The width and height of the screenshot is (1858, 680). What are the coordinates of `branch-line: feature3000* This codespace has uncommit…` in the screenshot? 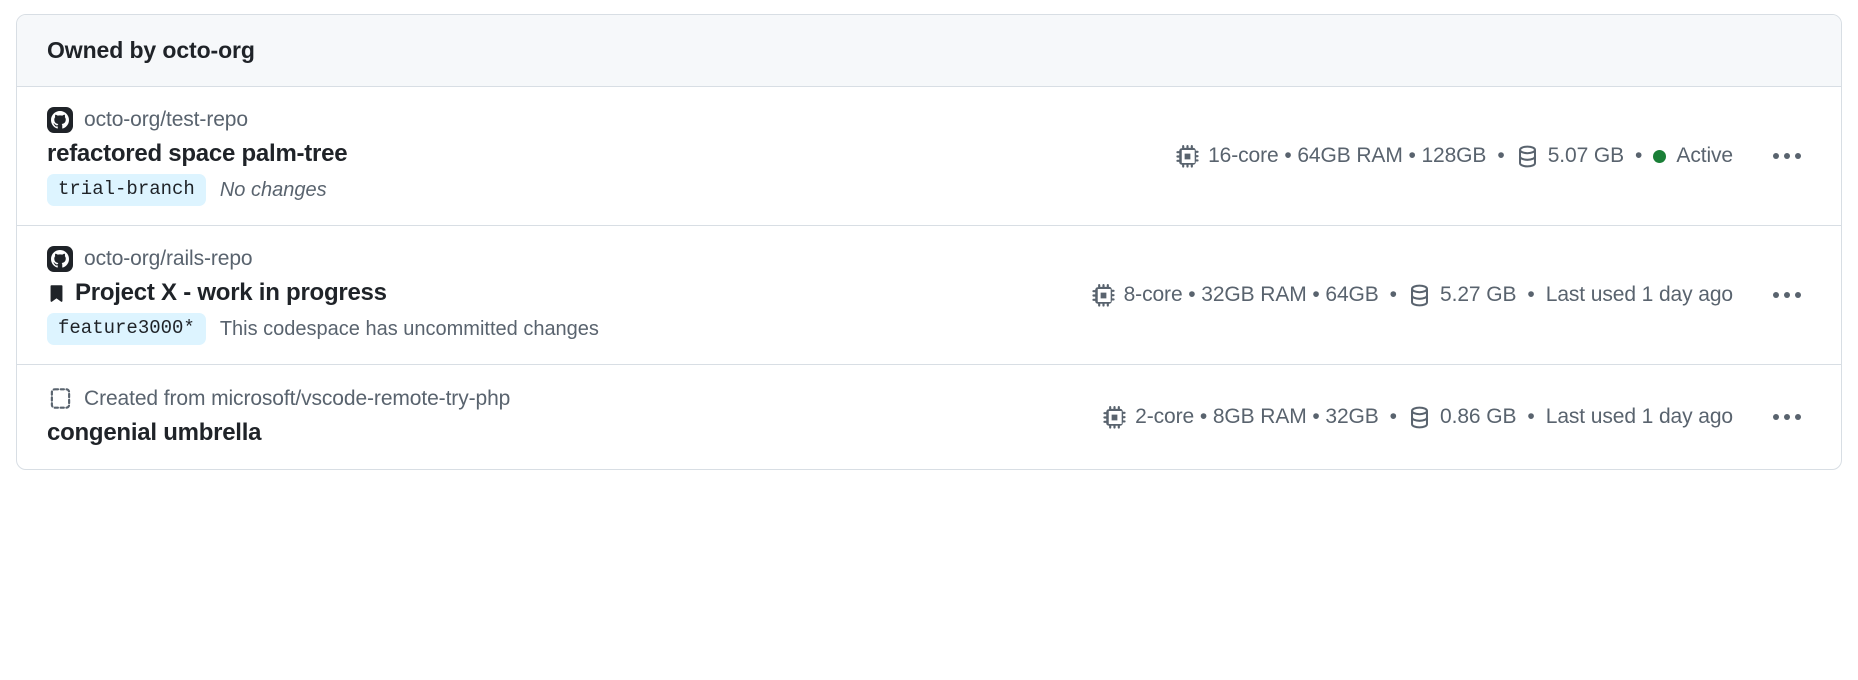 It's located at (323, 329).